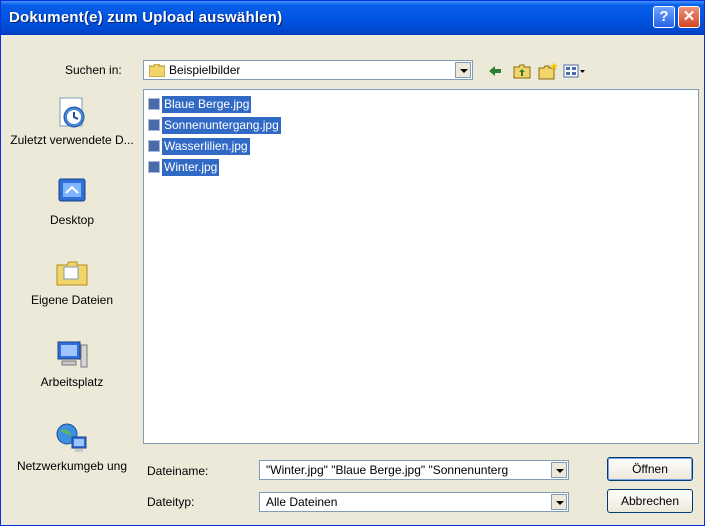  What do you see at coordinates (72, 355) in the screenshot?
I see `my-computer-icon` at bounding box center [72, 355].